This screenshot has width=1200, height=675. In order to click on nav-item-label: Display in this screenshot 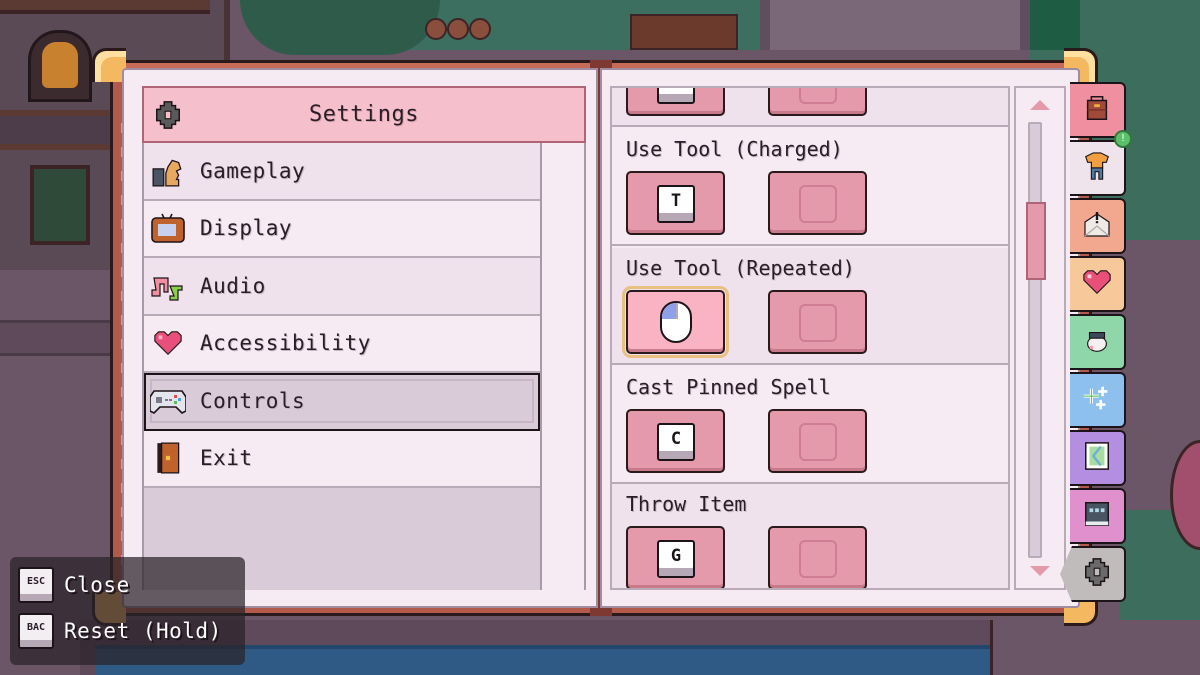, I will do `click(246, 228)`.